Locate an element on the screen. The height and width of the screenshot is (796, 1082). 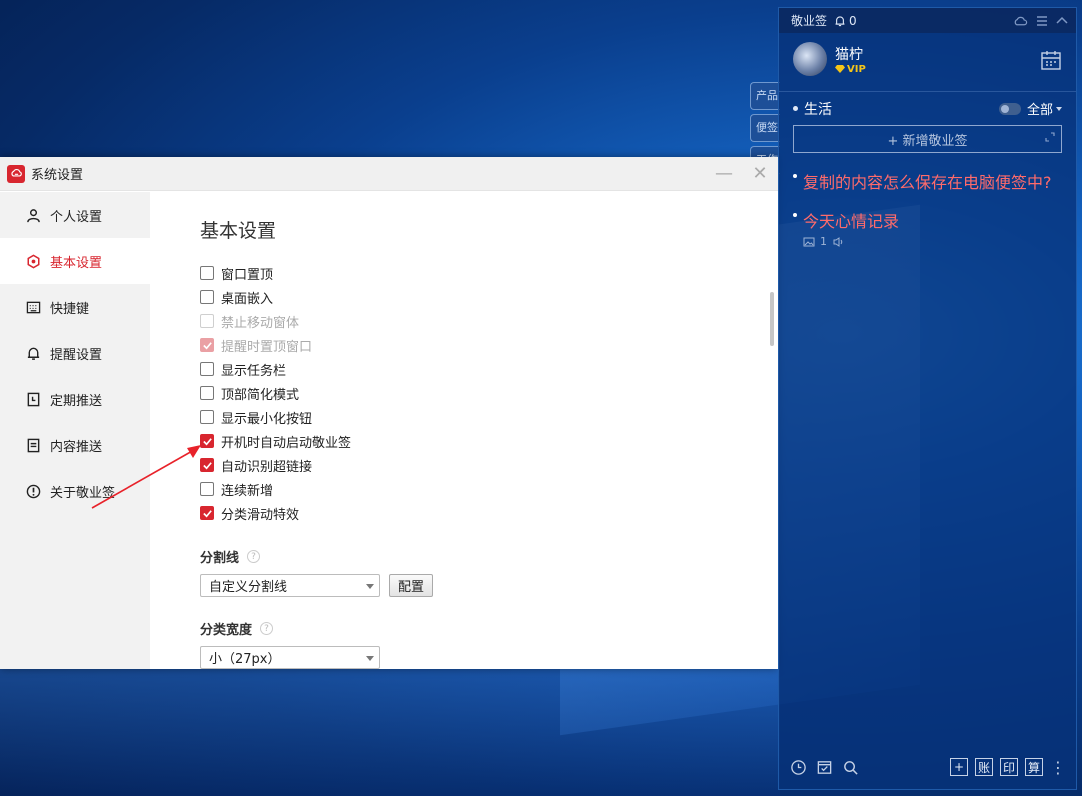
note-text: 复制的内容怎么保存在电脑便签中? is located at coordinates (927, 182).